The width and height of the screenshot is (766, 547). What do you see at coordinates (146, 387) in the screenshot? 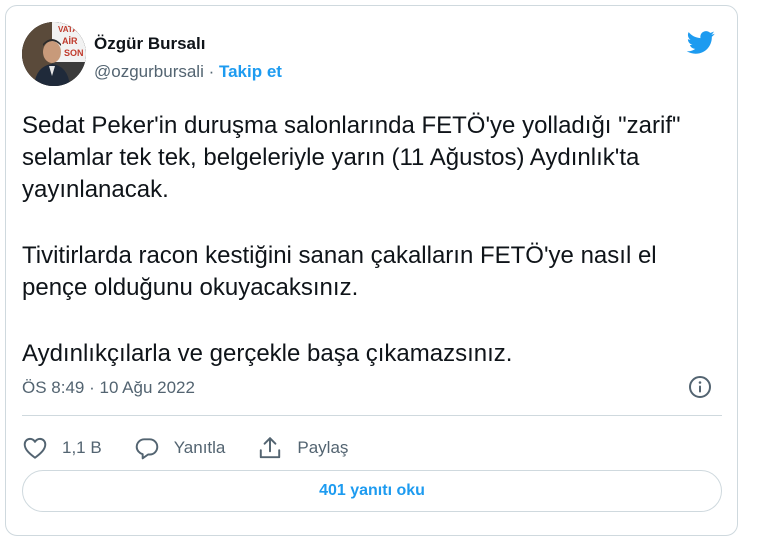
I see `tweet-date: 10 Ağu 2022` at bounding box center [146, 387].